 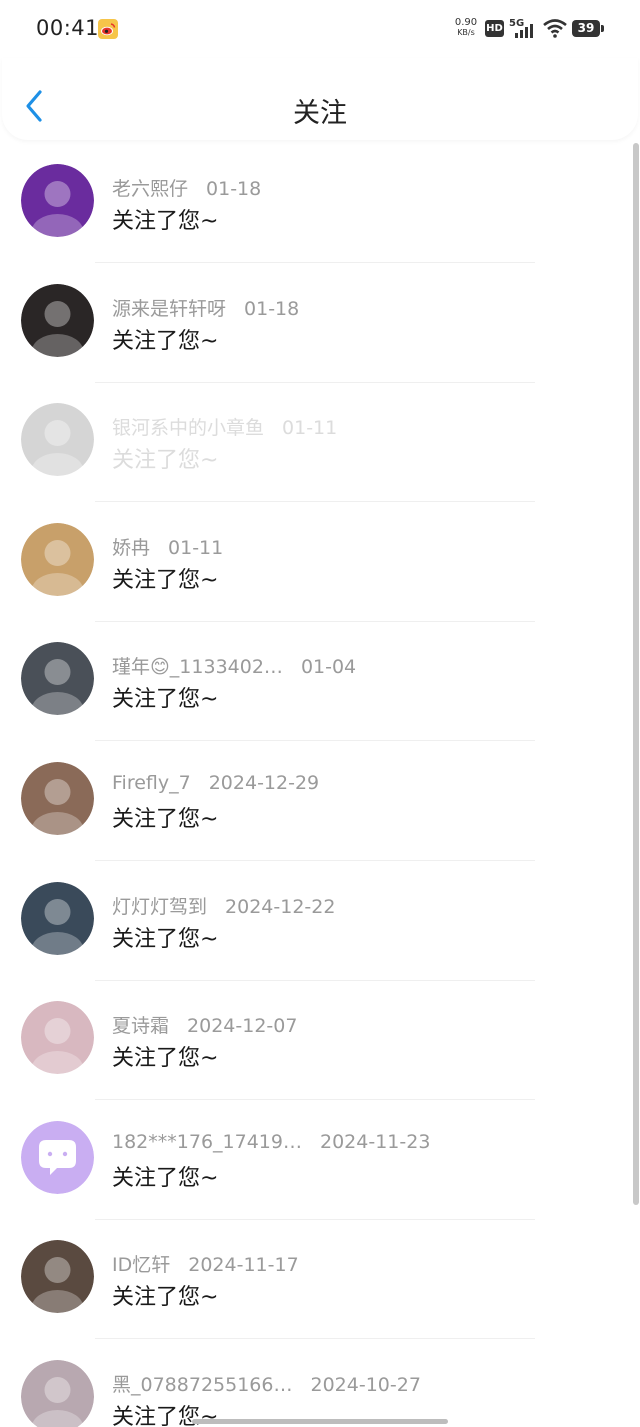 I want to click on battery-icon: 39, so click(x=588, y=28).